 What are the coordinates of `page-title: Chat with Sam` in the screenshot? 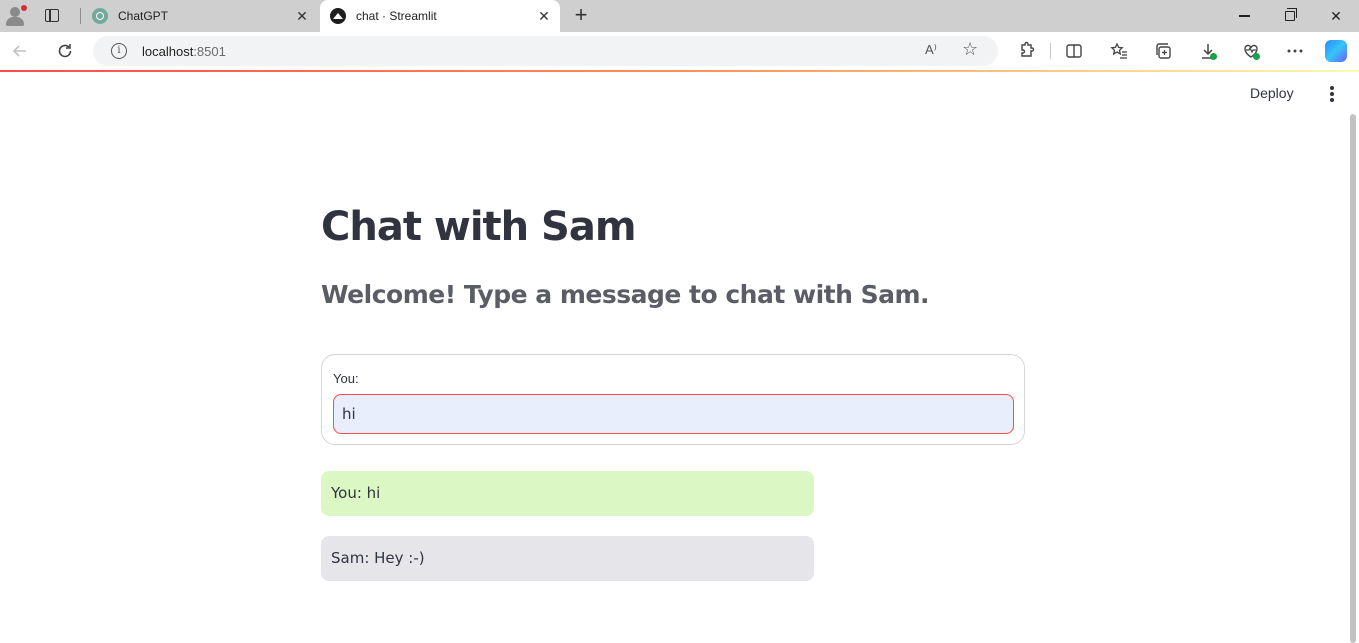 It's located at (479, 227).